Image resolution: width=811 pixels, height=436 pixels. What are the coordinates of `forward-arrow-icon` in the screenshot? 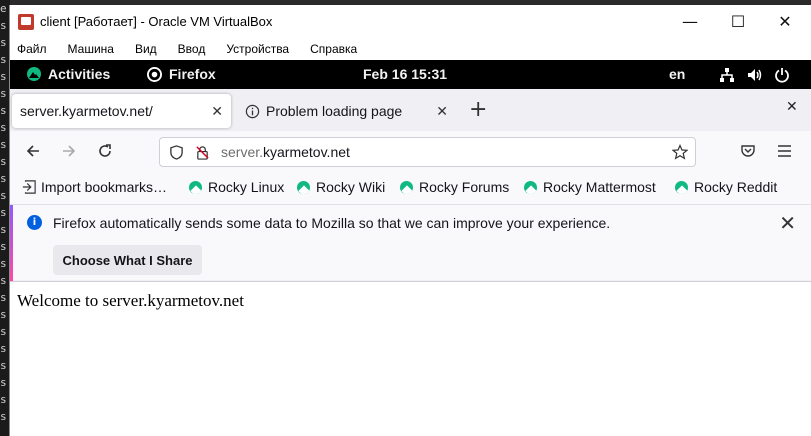 It's located at (69, 151).